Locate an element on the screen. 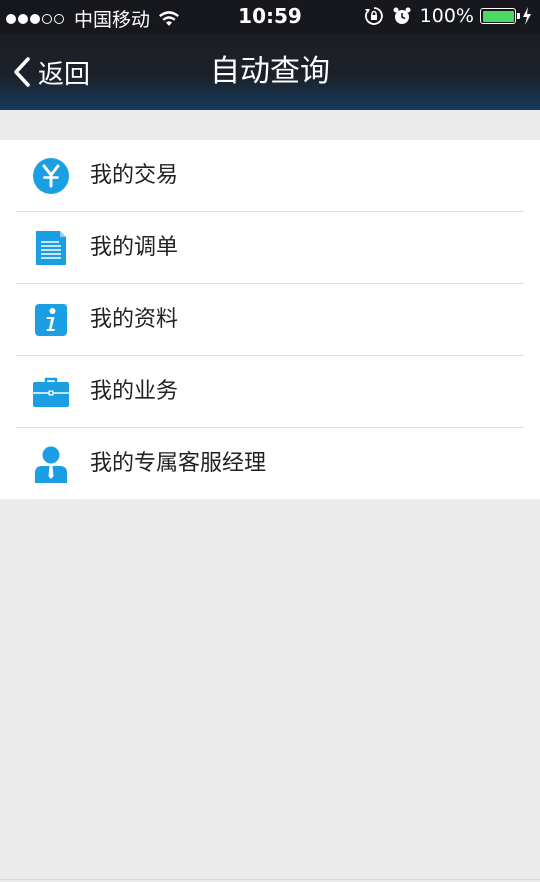 This screenshot has height=882, width=540. menu-item-orders: 我的调单 is located at coordinates (270, 248).